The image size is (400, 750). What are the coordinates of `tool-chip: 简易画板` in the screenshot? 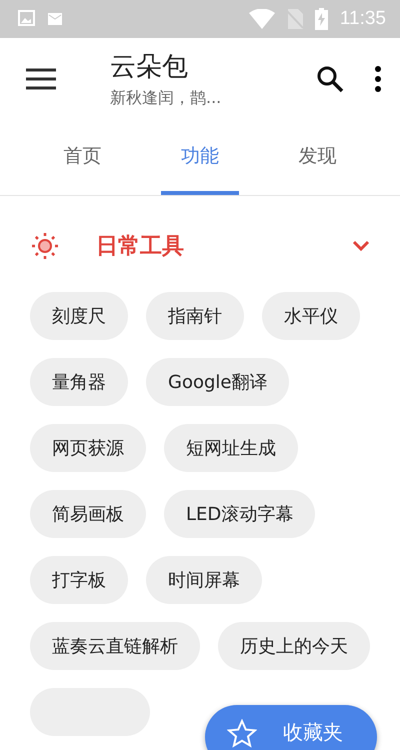 It's located at (88, 514).